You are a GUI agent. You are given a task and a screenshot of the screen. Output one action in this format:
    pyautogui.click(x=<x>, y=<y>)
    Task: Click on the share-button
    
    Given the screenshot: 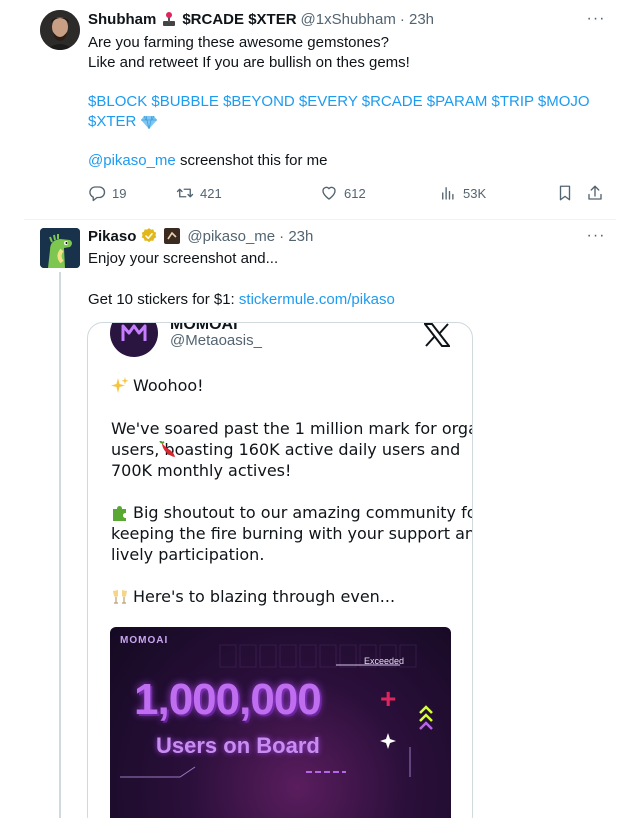 What is the action you would take?
    pyautogui.click(x=598, y=193)
    